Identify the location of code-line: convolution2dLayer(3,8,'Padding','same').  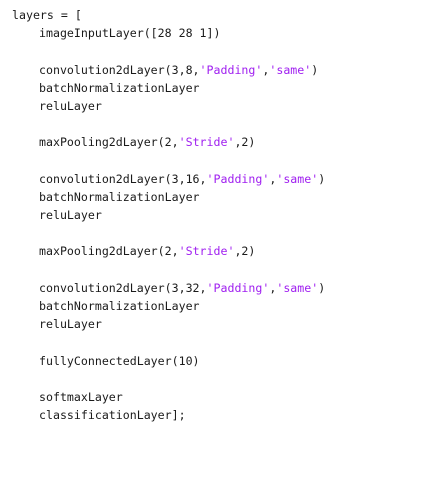
(168, 70).